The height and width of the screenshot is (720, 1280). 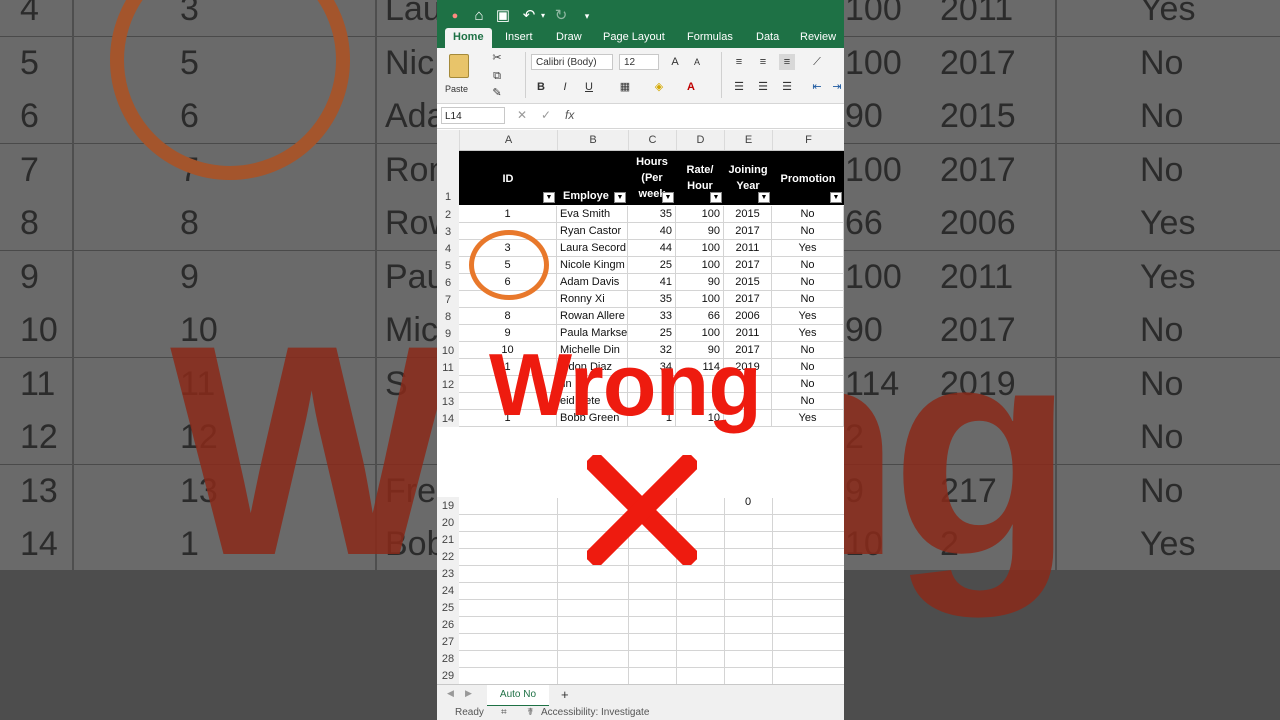 What do you see at coordinates (710, 38) in the screenshot?
I see `tab-formulas: Formulas` at bounding box center [710, 38].